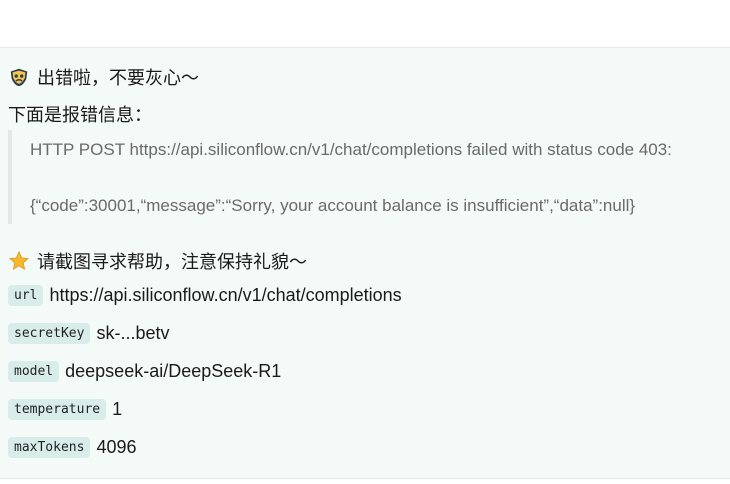 The height and width of the screenshot is (484, 730). What do you see at coordinates (26, 295) in the screenshot?
I see `param-key: url` at bounding box center [26, 295].